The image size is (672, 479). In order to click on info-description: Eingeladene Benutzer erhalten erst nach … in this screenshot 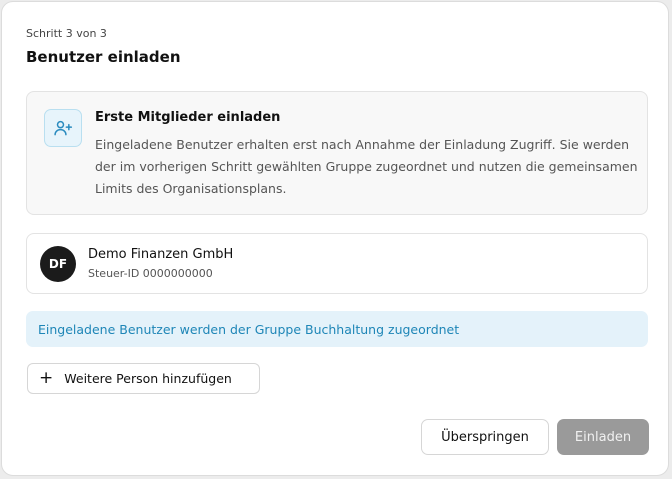, I will do `click(366, 166)`.